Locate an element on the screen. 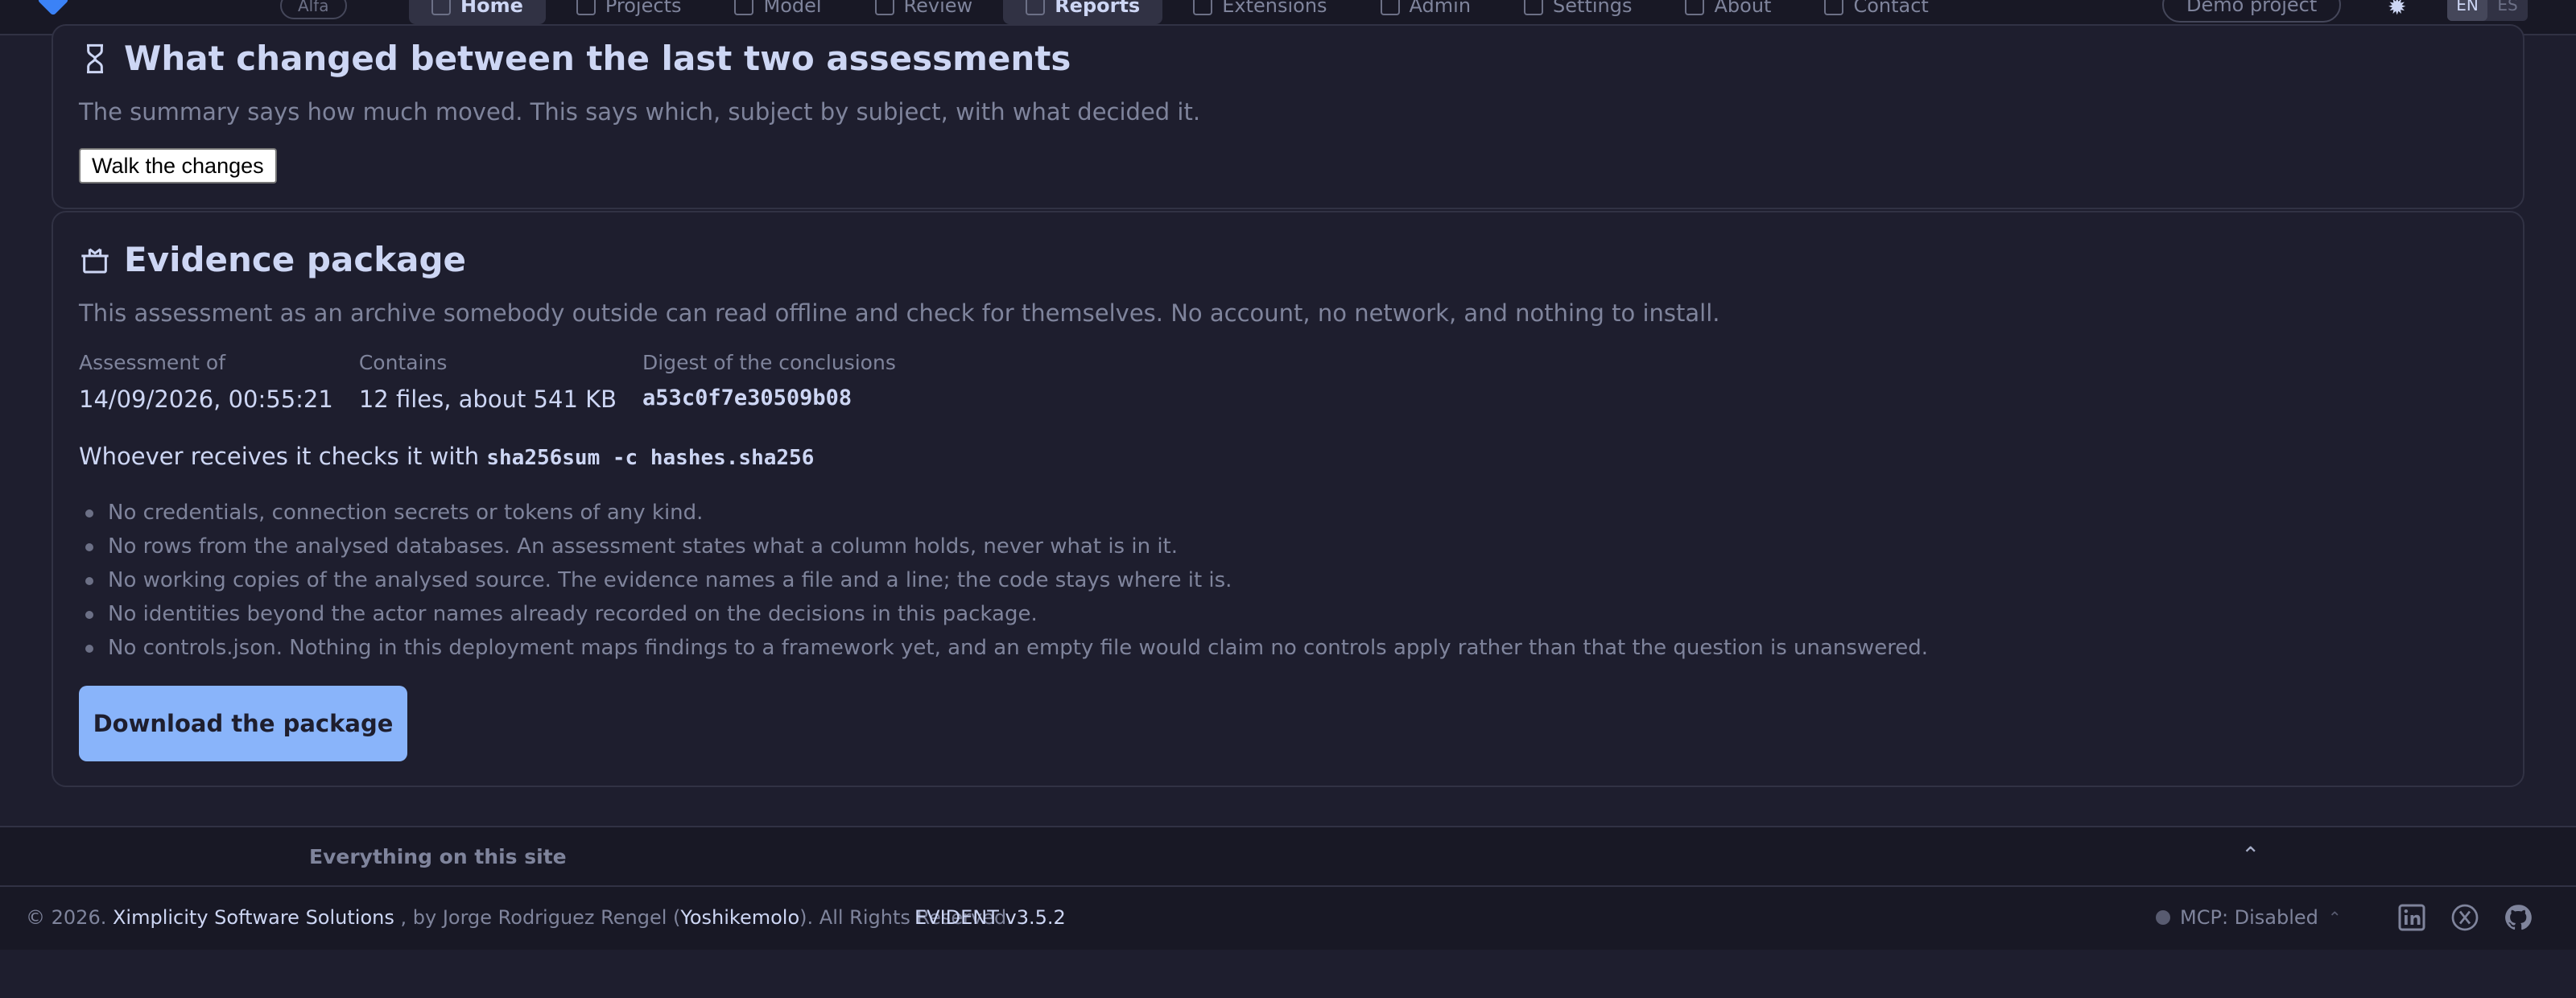  app-logo-icon is located at coordinates (53, 8).